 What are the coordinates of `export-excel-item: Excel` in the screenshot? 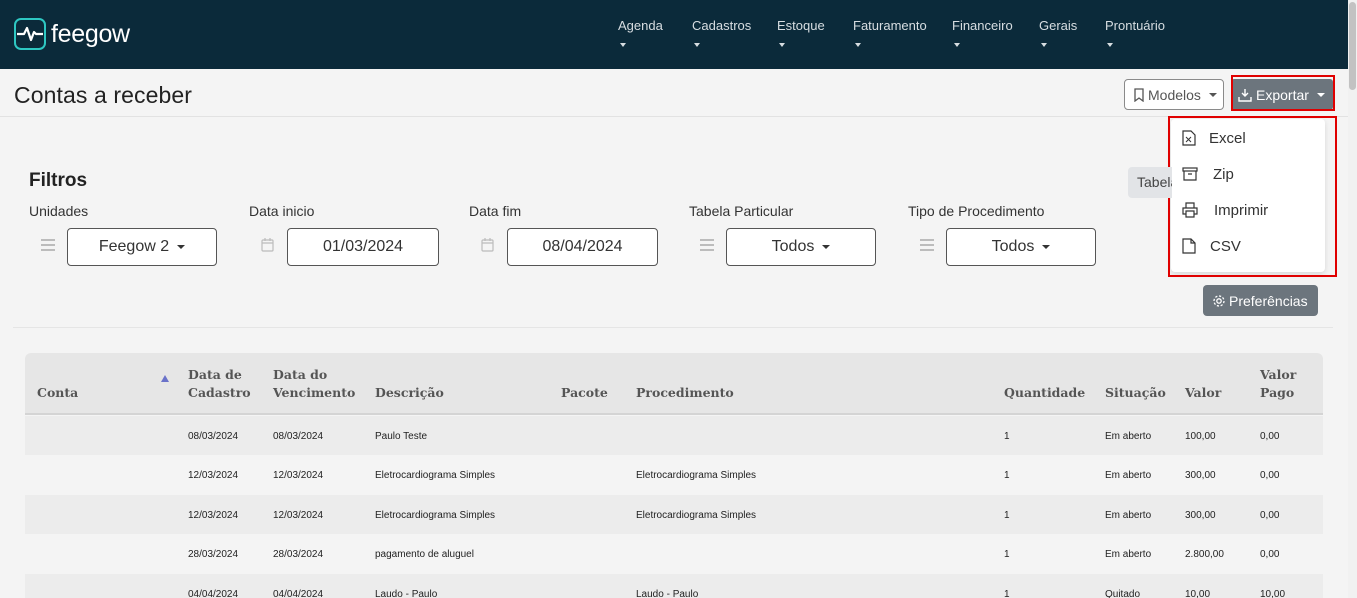 It's located at (1248, 138).